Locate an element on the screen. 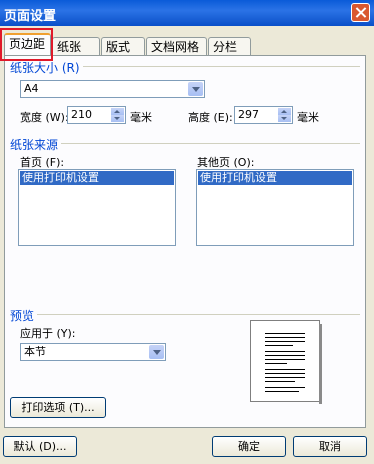  first-page-listbox: 使用打印机设置 is located at coordinates (97, 207).